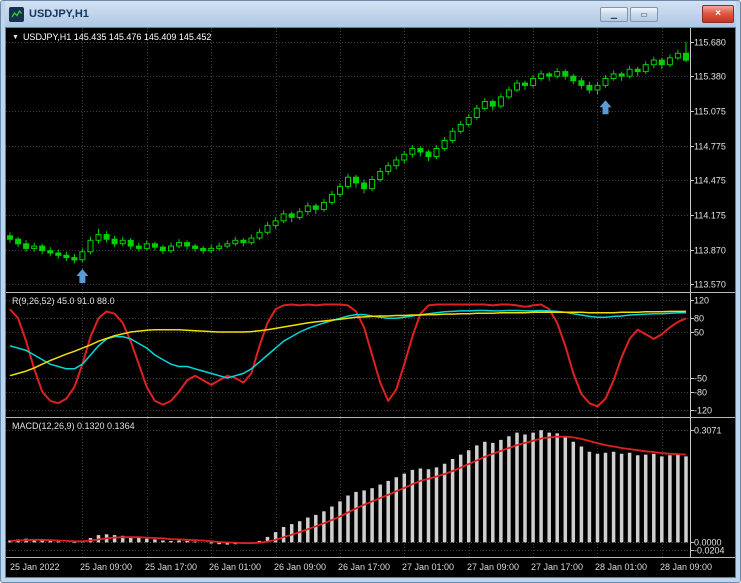 This screenshot has height=583, width=741. What do you see at coordinates (106, 567) in the screenshot?
I see `time-axis-label: 25 Jan 09:00` at bounding box center [106, 567].